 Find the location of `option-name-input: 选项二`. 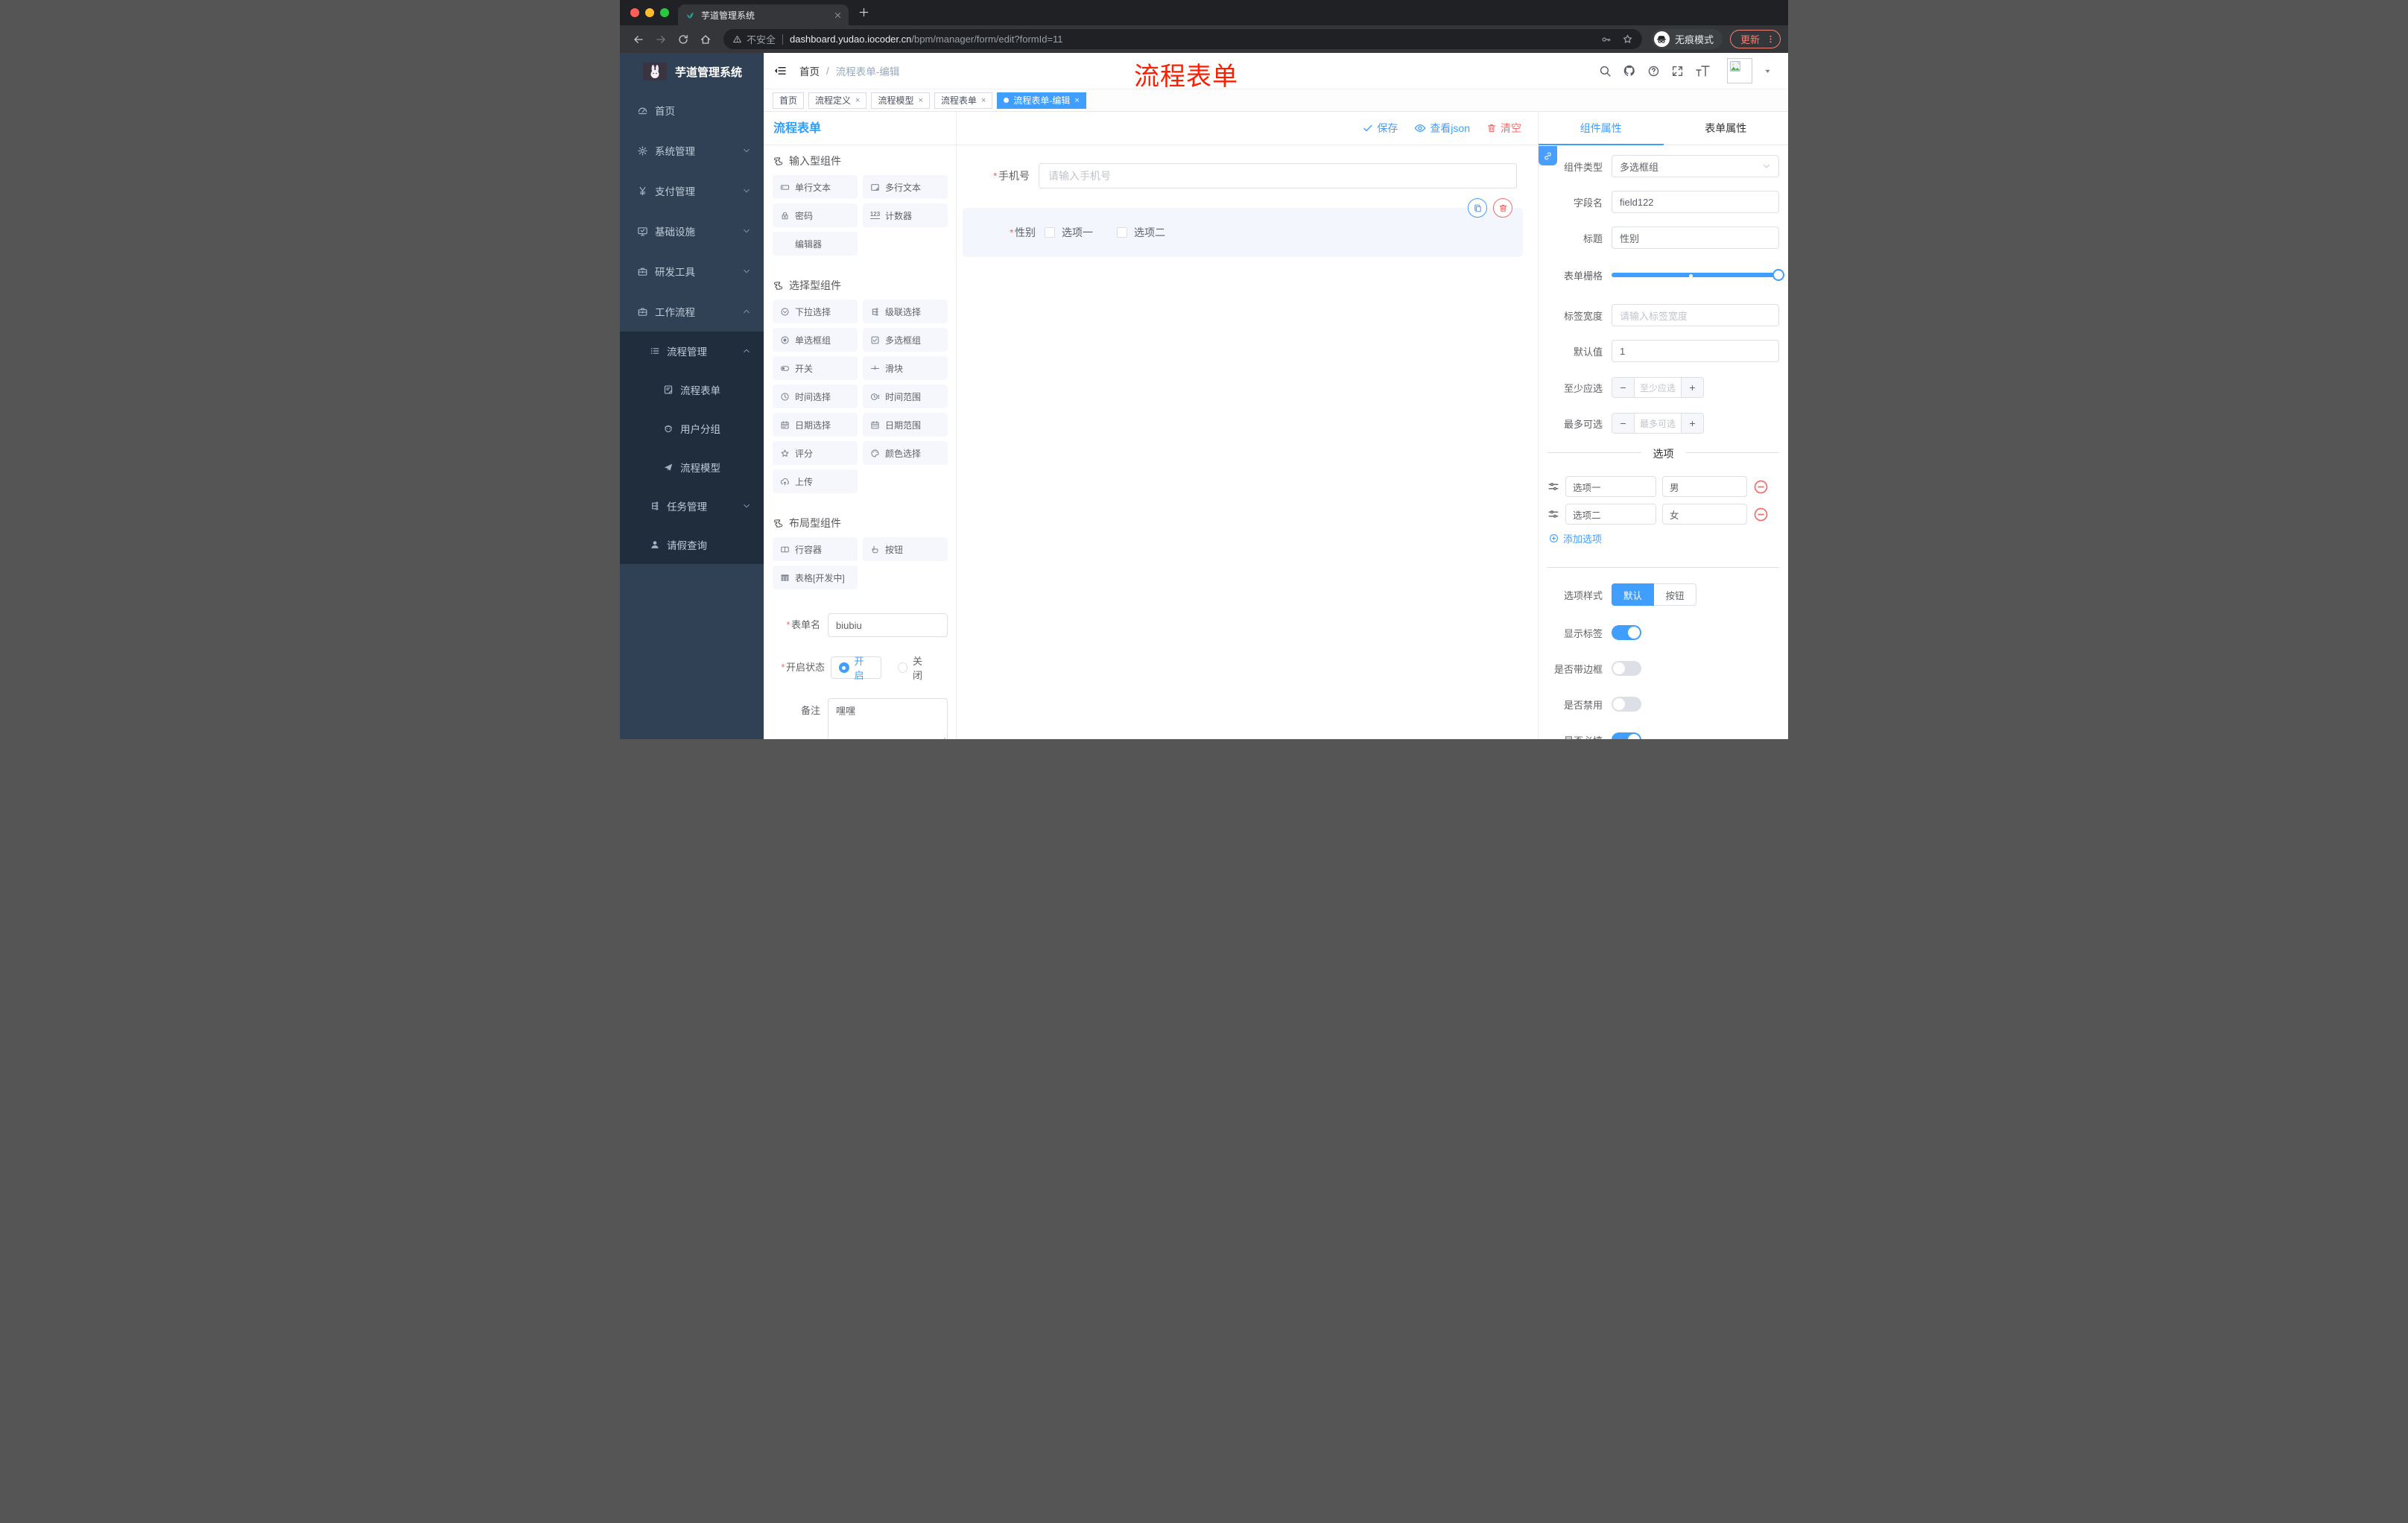

option-name-input: 选项二 is located at coordinates (1610, 514).